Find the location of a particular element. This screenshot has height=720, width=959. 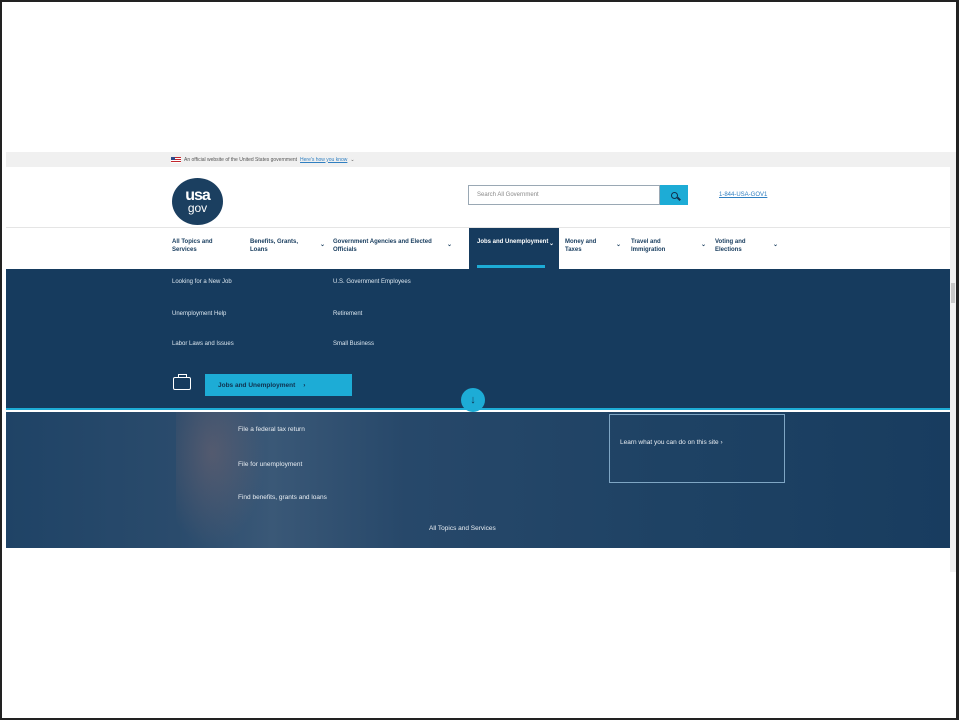

briefcase-icon is located at coordinates (182, 382).